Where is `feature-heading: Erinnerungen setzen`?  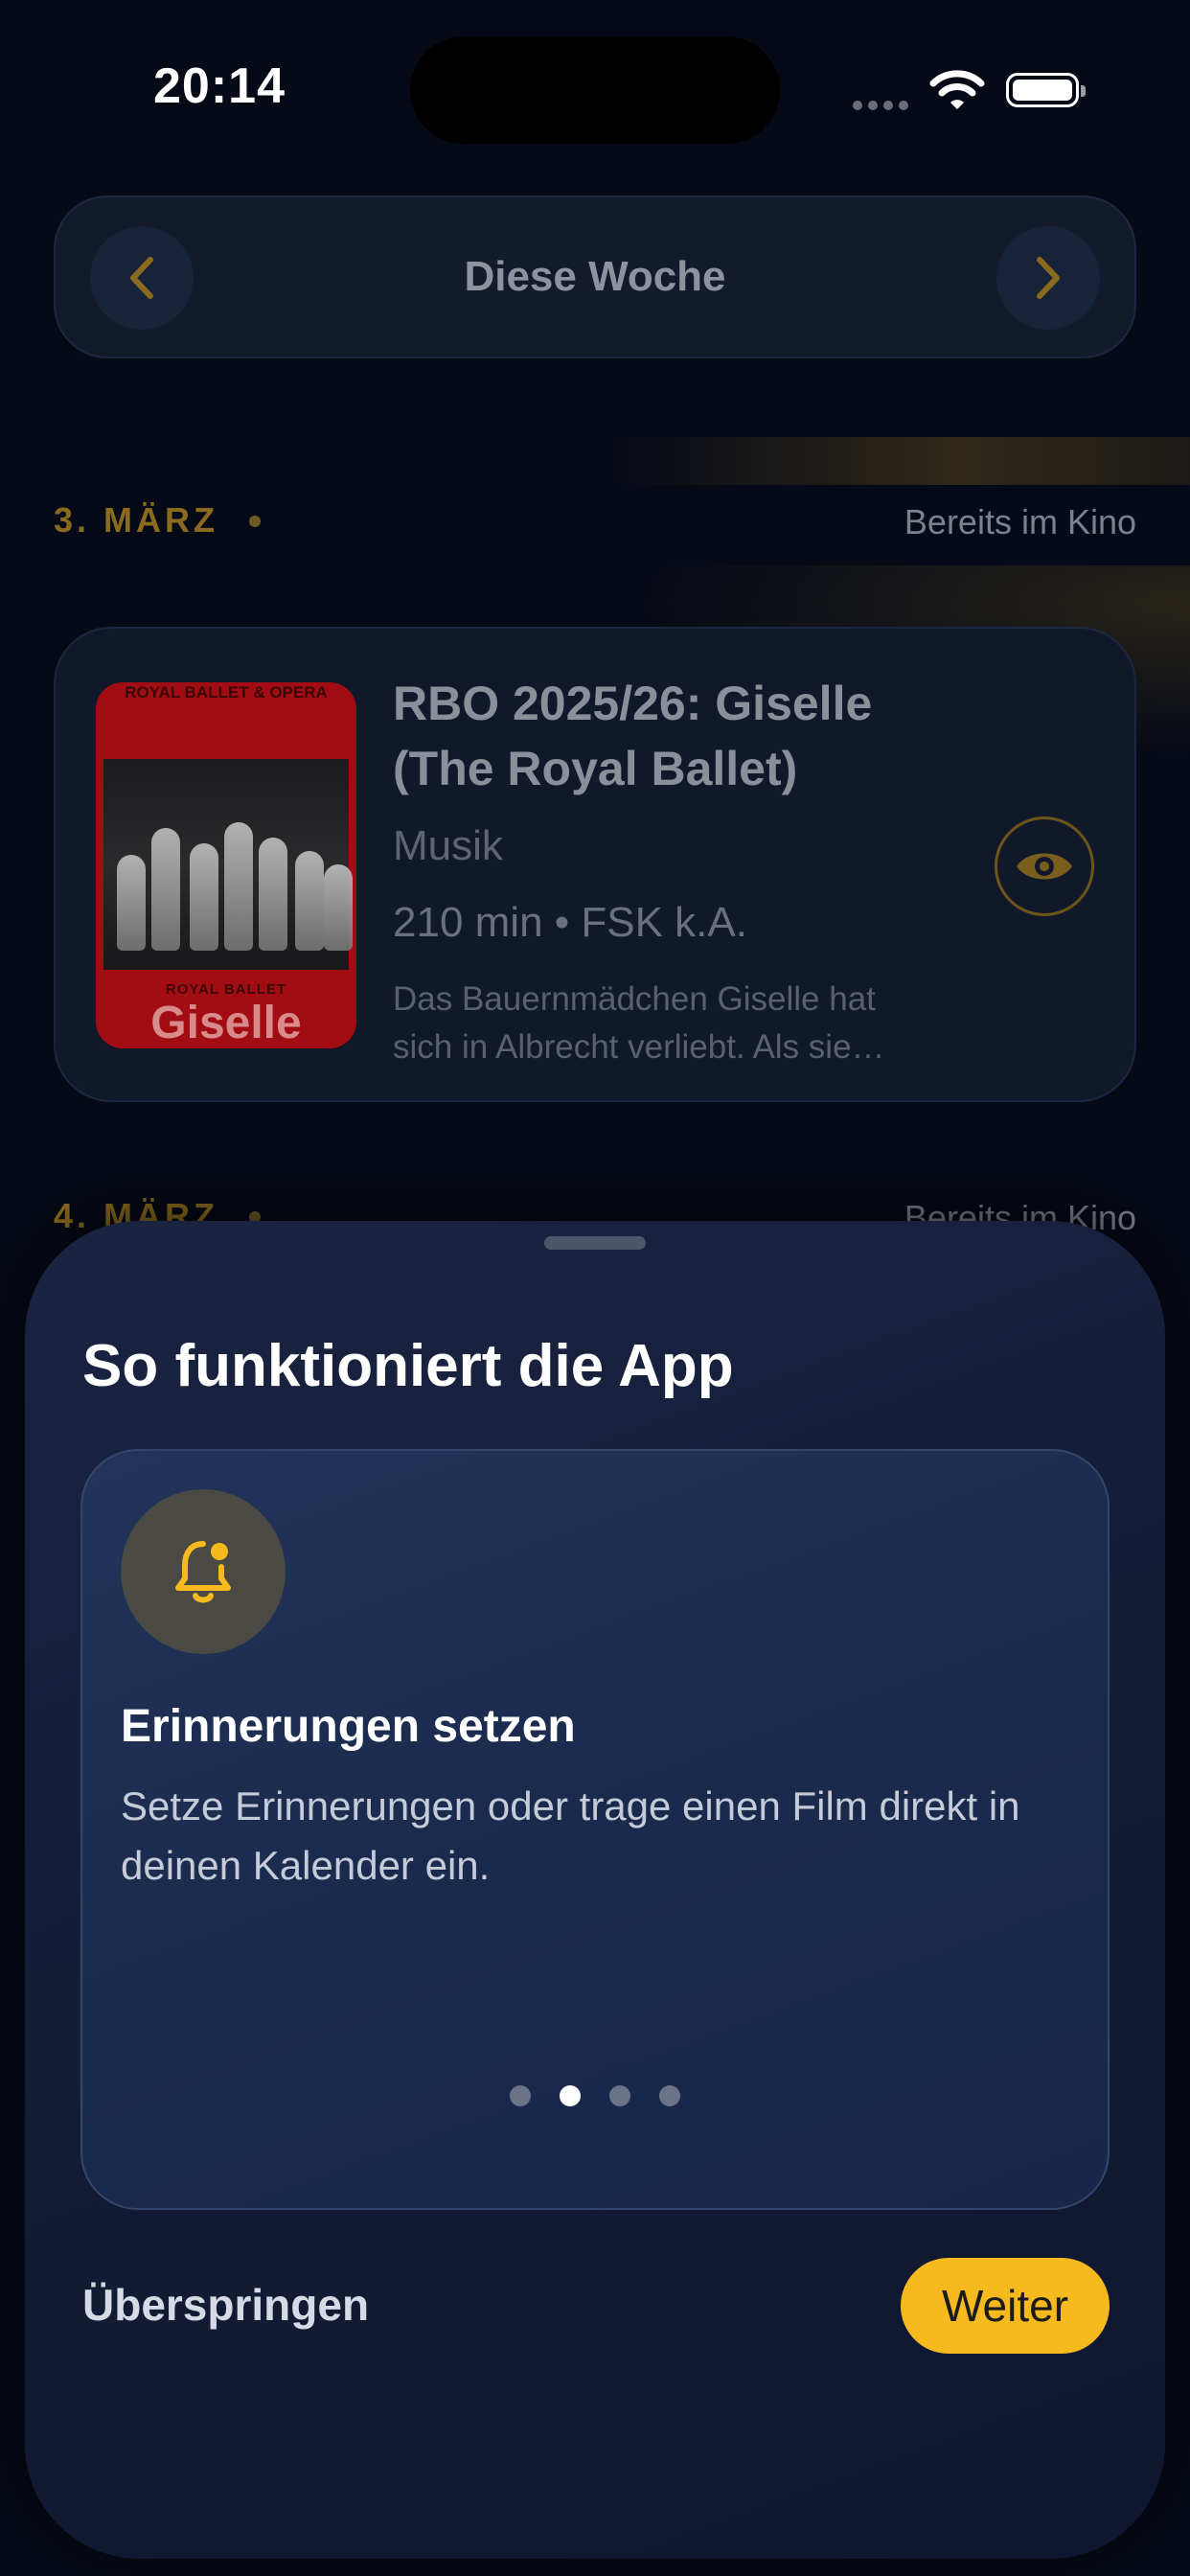
feature-heading: Erinnerungen setzen is located at coordinates (349, 1726).